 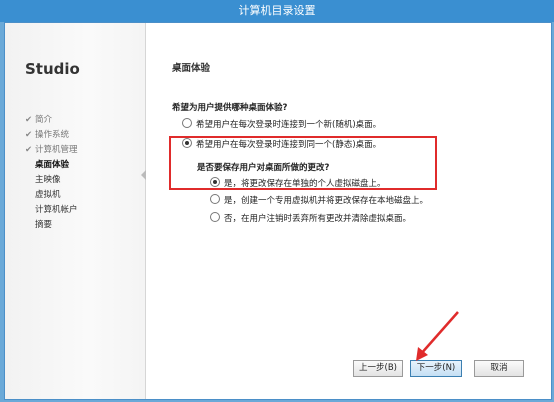 What do you see at coordinates (48, 195) in the screenshot?
I see `step-label: 虚拟机` at bounding box center [48, 195].